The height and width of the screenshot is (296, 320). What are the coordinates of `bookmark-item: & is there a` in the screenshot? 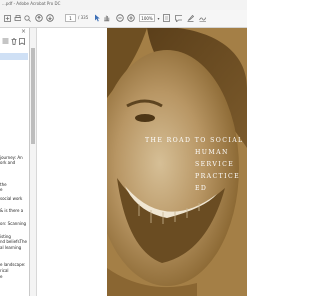 It's located at (11, 210).